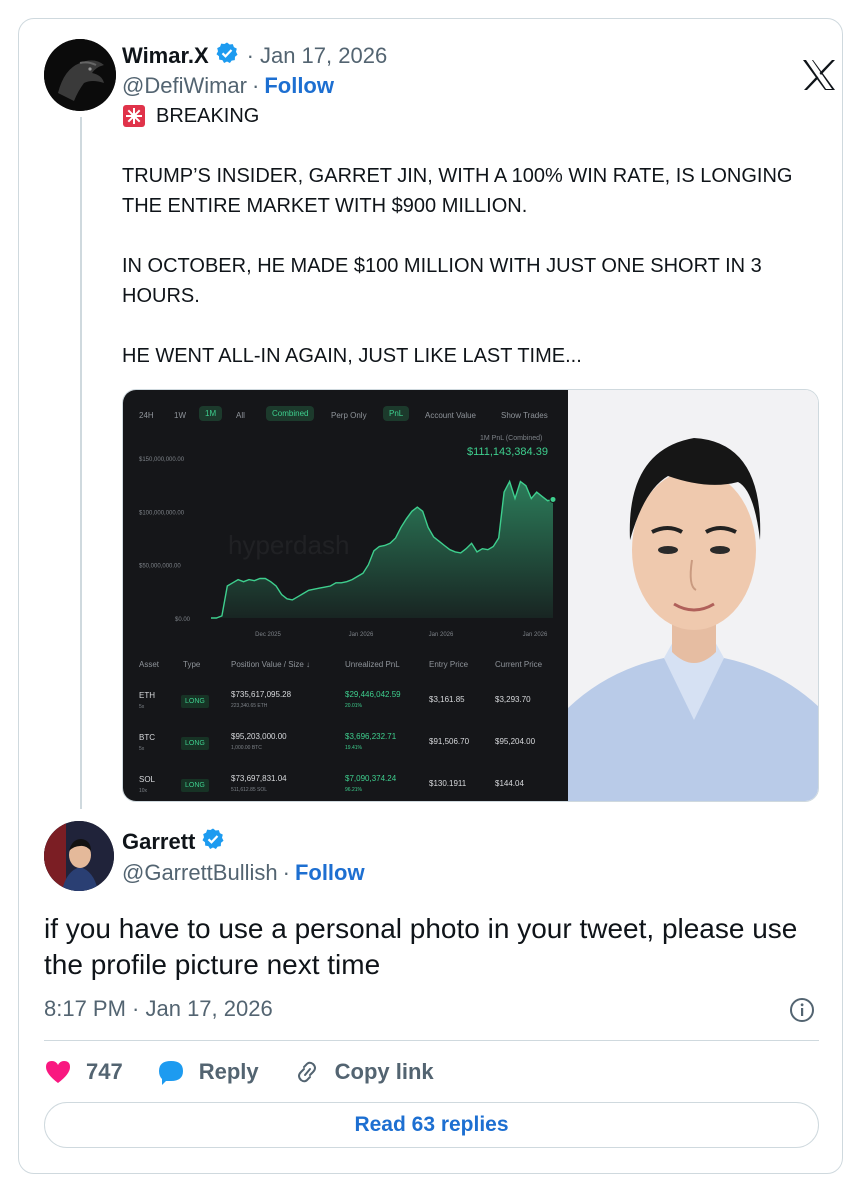 Image resolution: width=858 pixels, height=1188 pixels. Describe the element at coordinates (146, 415) in the screenshot. I see `tab-24h: 24H` at that location.